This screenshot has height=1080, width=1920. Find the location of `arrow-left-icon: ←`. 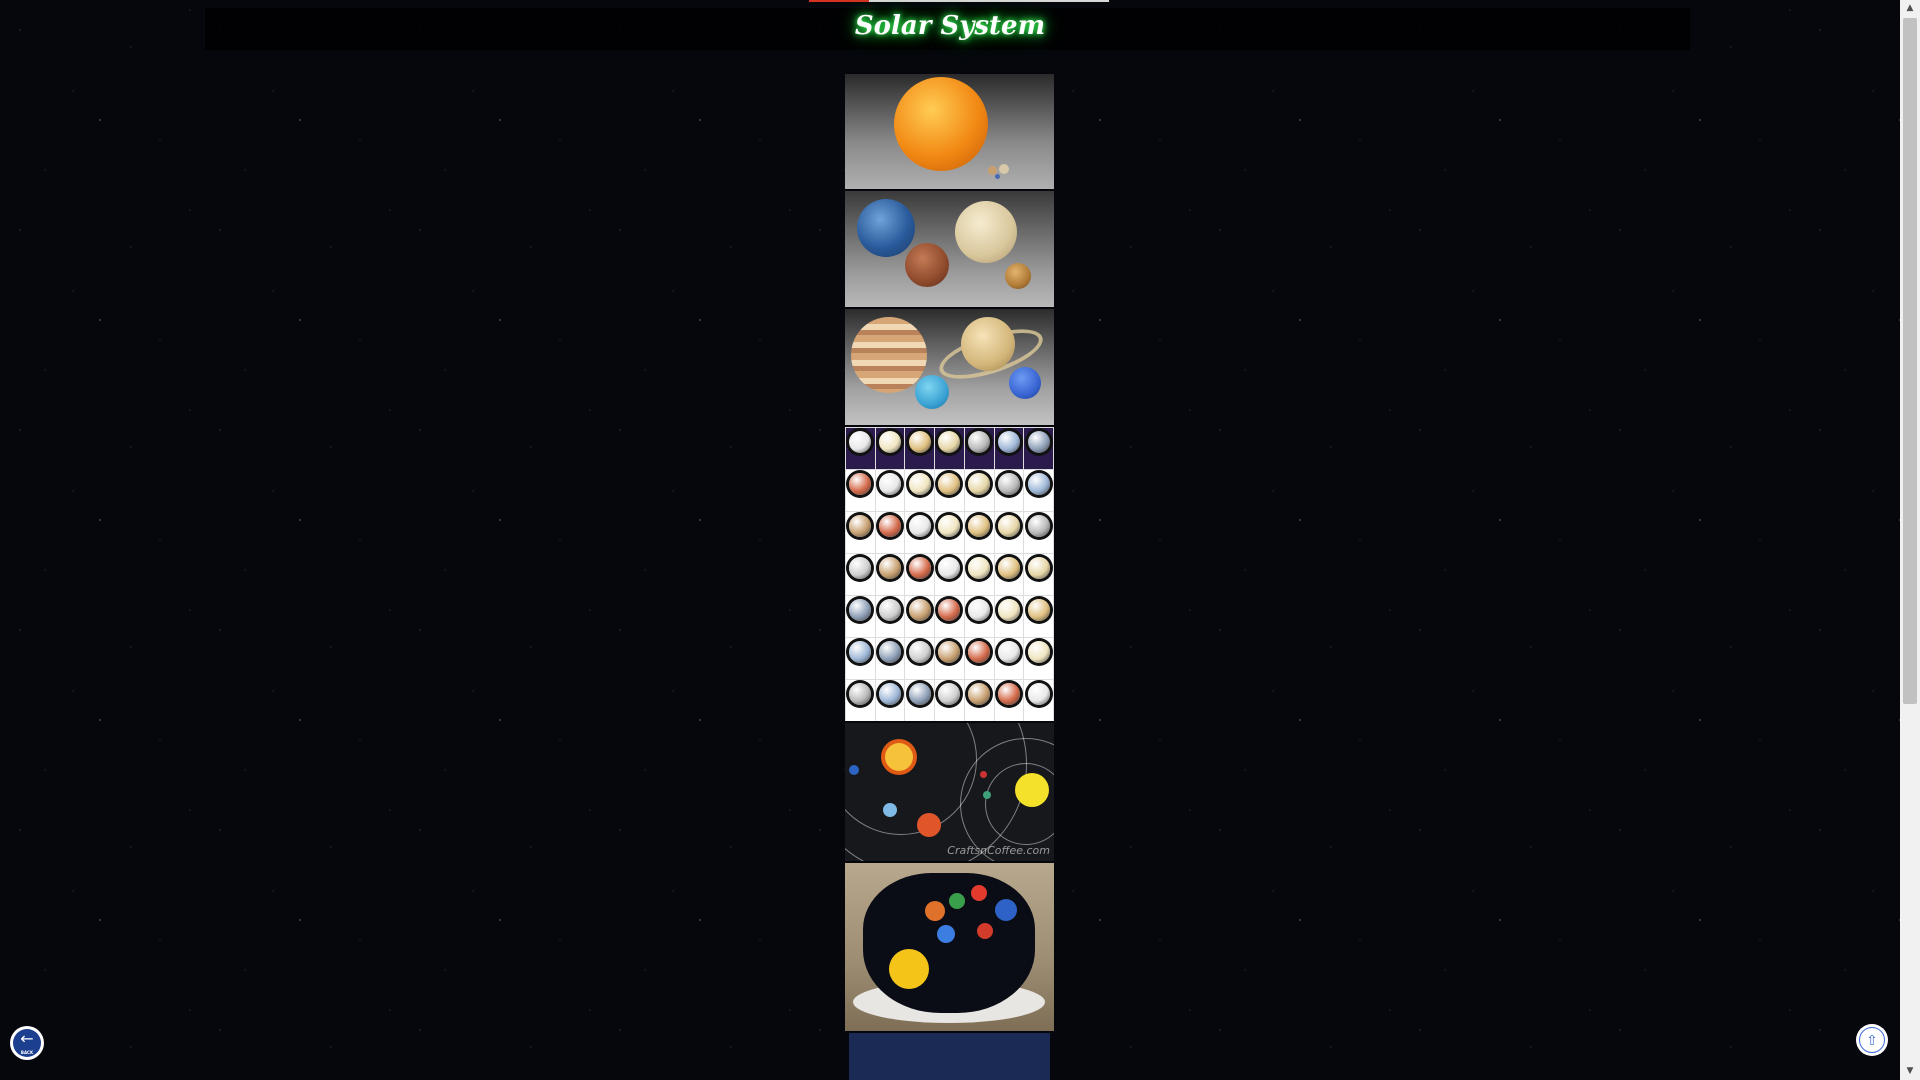

arrow-left-icon: ← is located at coordinates (27, 1038).